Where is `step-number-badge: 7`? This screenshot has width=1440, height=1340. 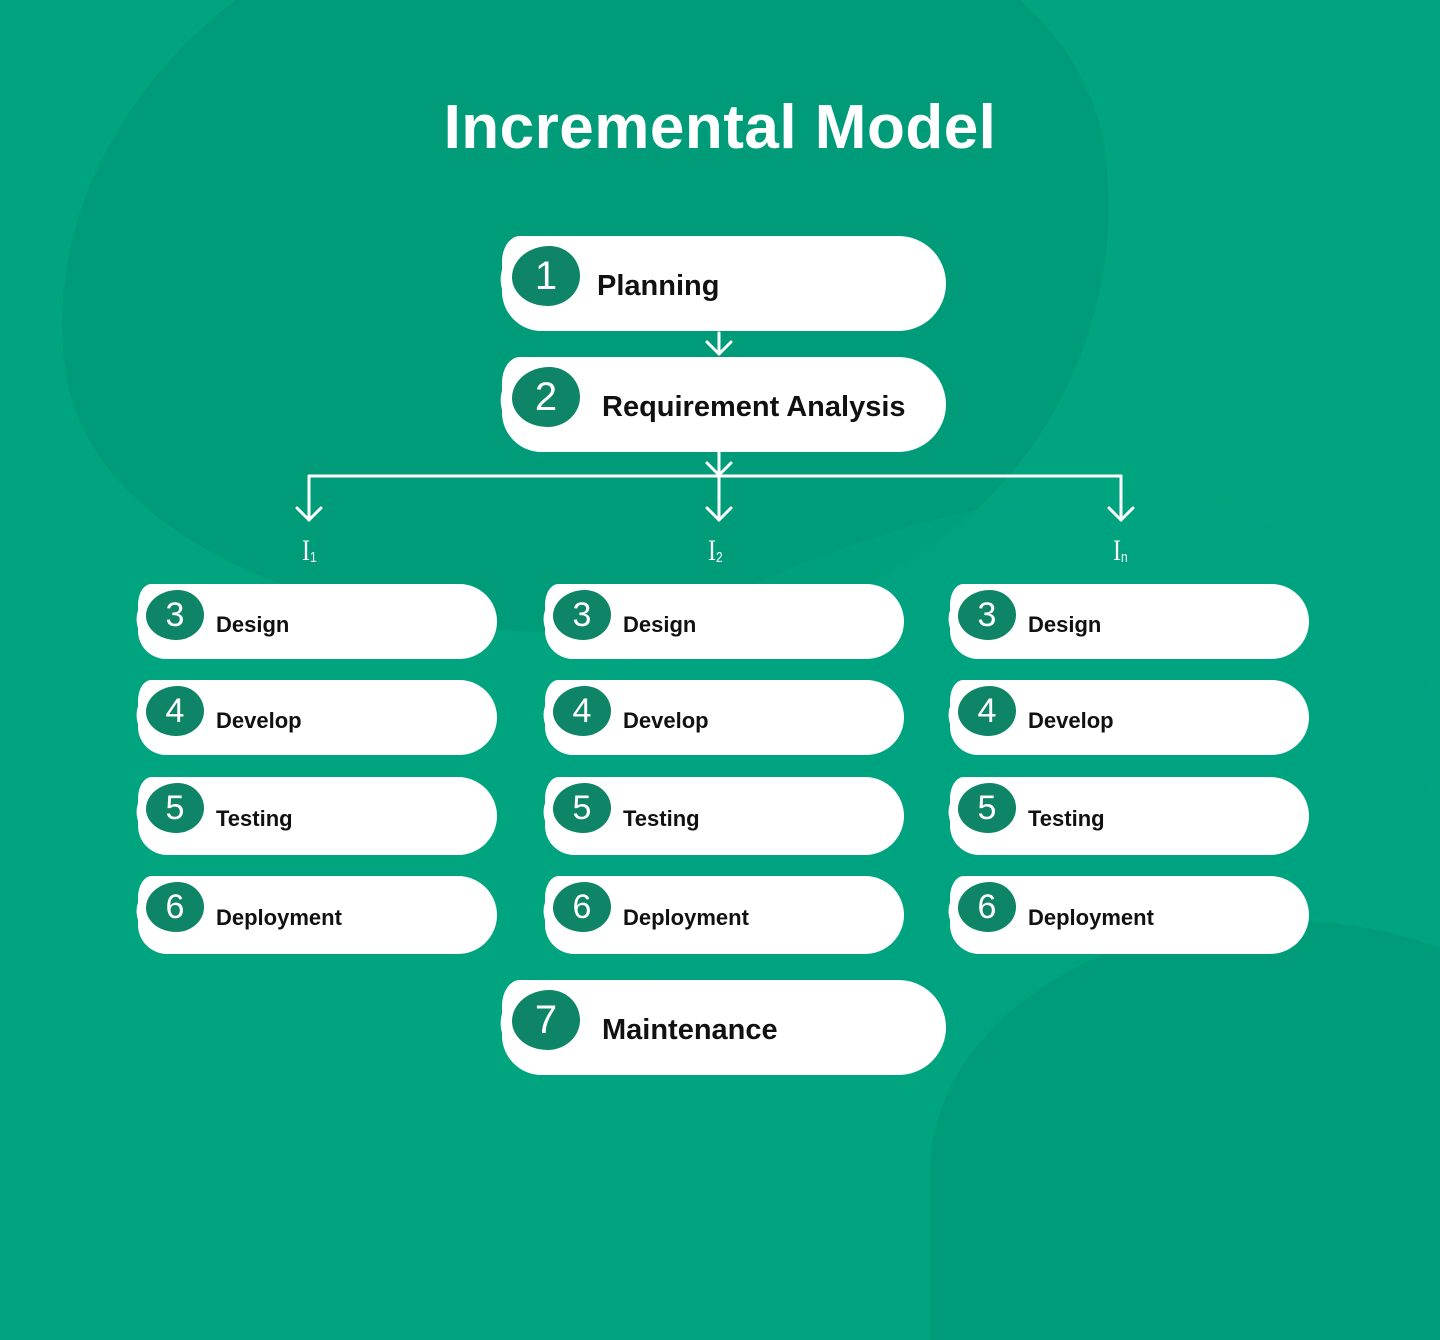 step-number-badge: 7 is located at coordinates (546, 1020).